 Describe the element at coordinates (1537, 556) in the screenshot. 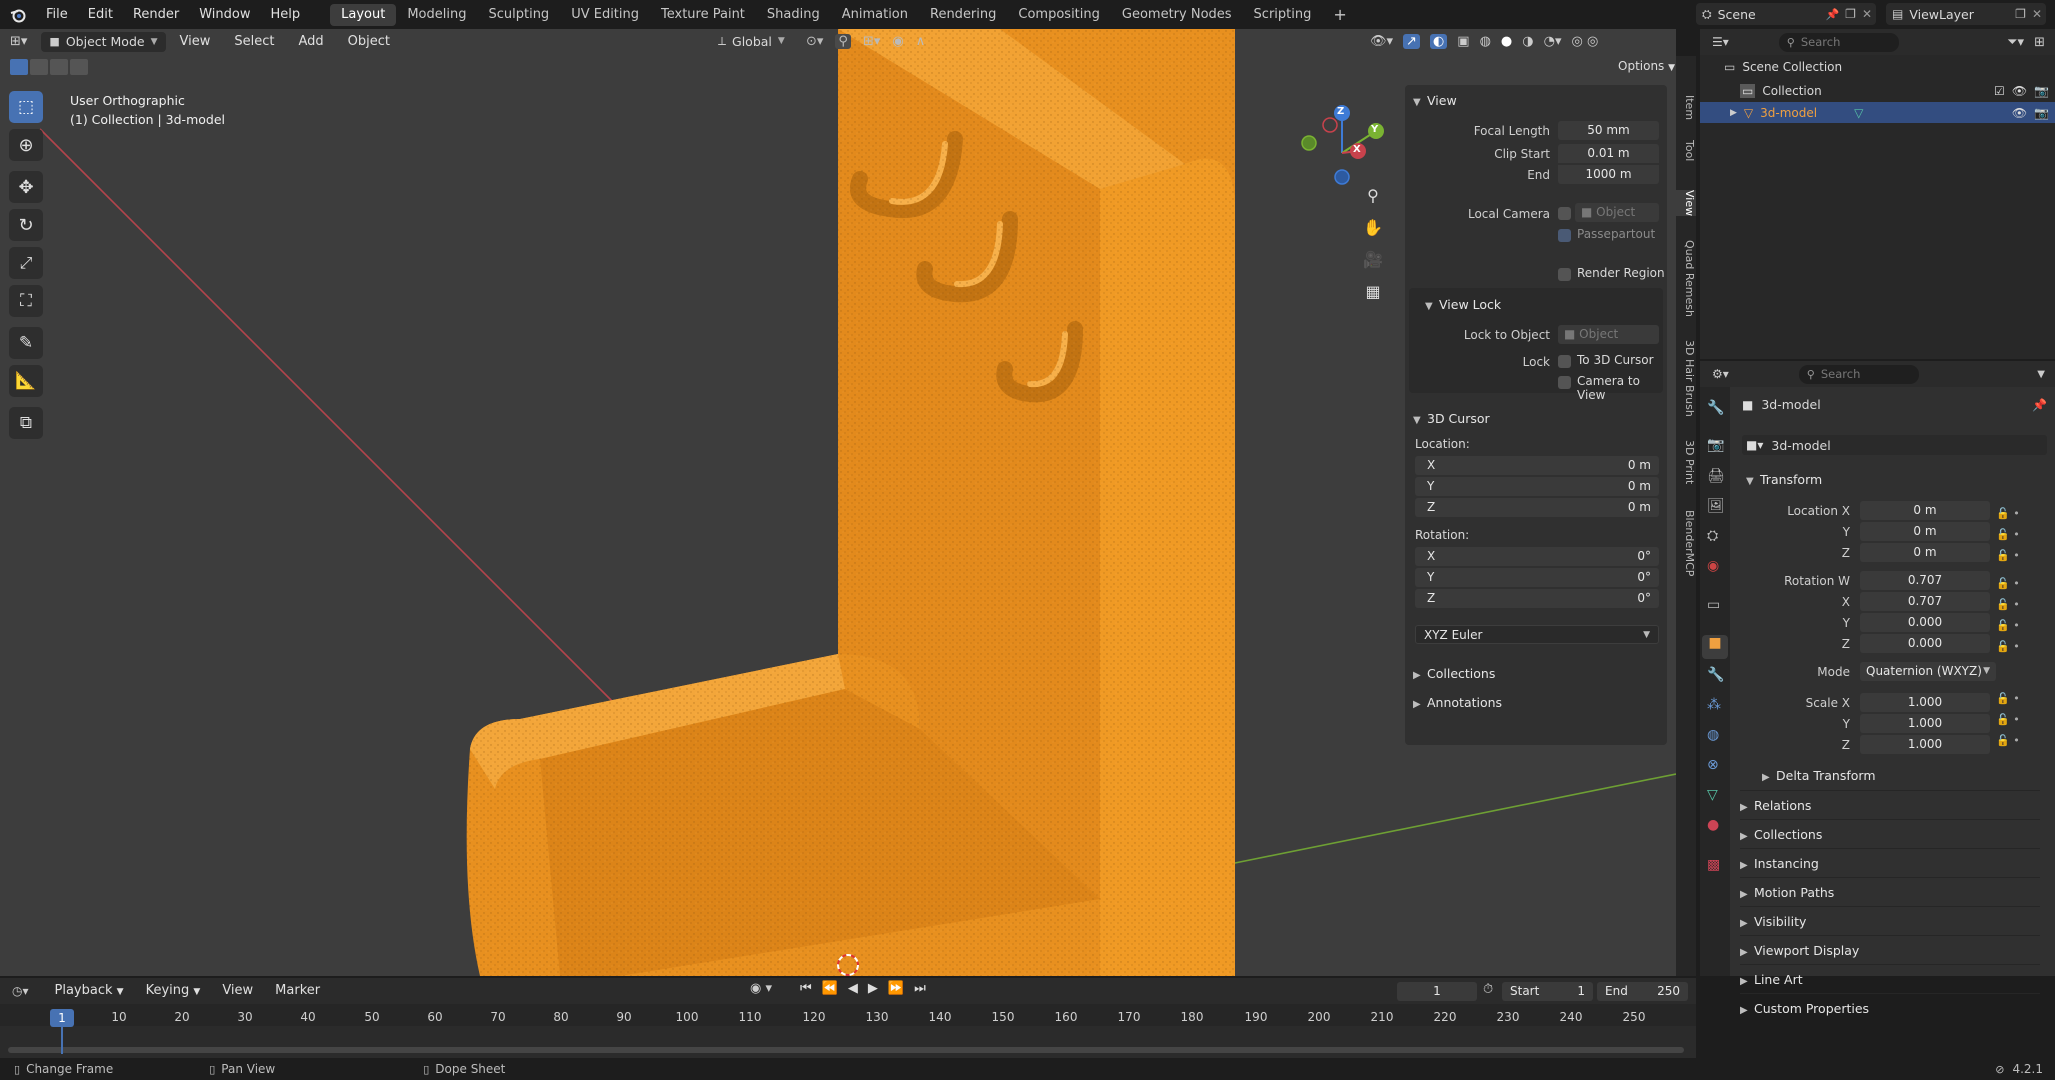

I see `cursor-rotation-x: X 0°` at that location.